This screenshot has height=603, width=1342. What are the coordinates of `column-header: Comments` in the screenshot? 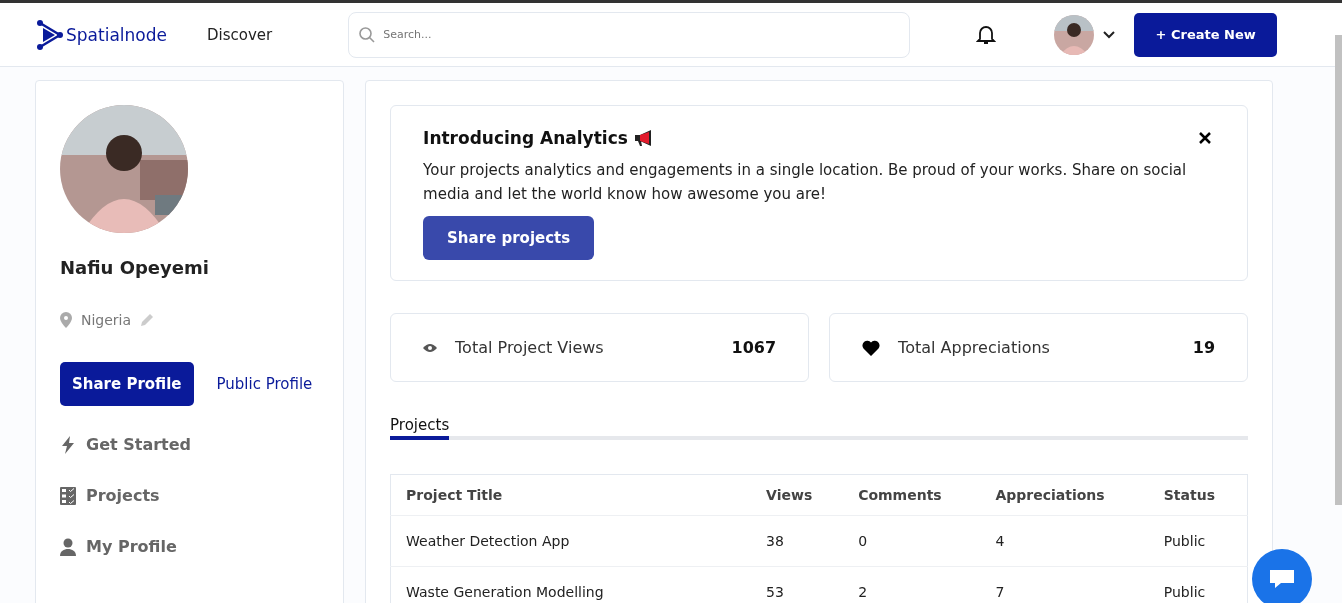 It's located at (912, 495).